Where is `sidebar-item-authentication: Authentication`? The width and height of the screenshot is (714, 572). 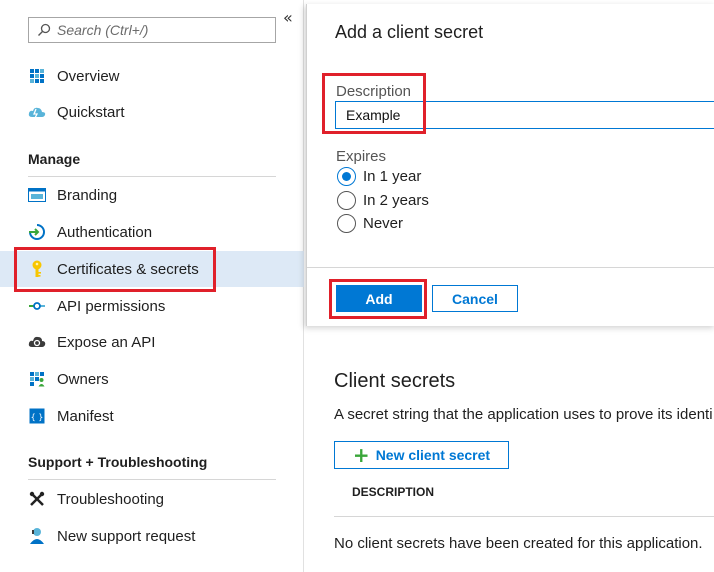 sidebar-item-authentication: Authentication is located at coordinates (152, 232).